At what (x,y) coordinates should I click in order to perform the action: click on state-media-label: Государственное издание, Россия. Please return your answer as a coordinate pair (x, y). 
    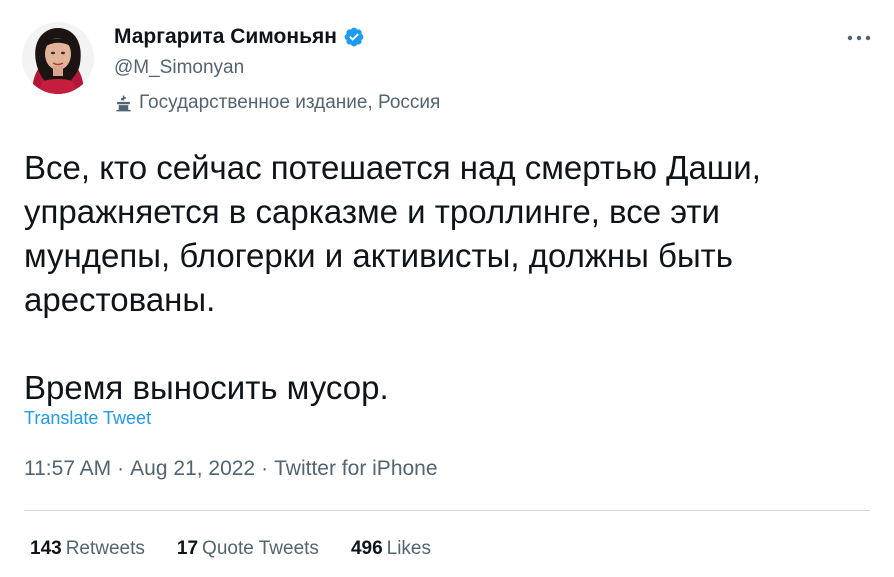
    Looking at the image, I should click on (277, 103).